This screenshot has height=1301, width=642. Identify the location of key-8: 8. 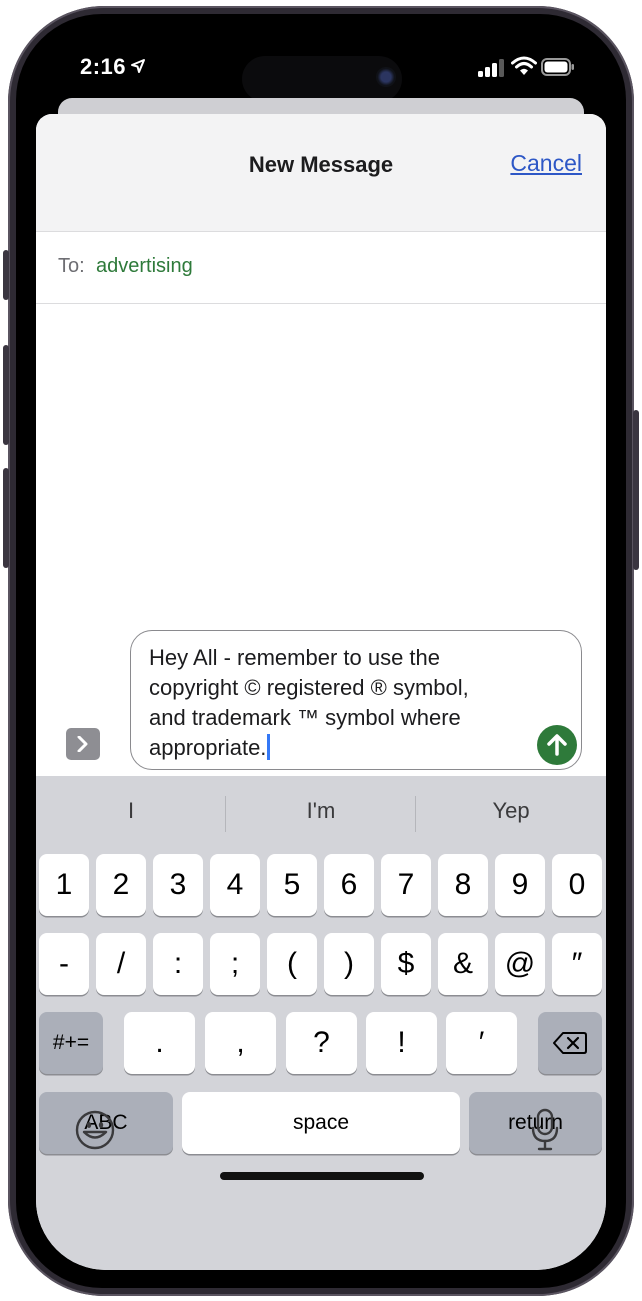
(463, 885).